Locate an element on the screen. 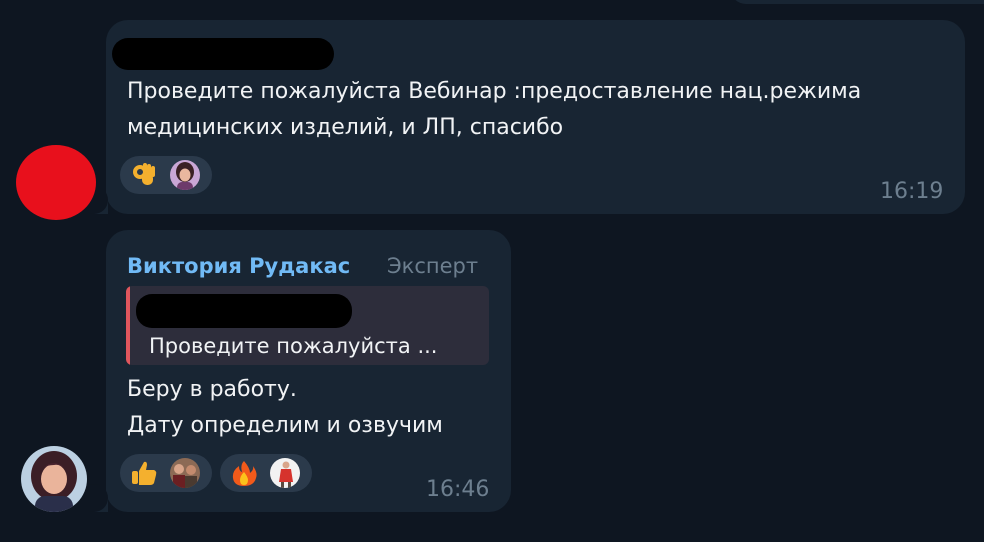  message-time: 16:46 is located at coordinates (458, 489).